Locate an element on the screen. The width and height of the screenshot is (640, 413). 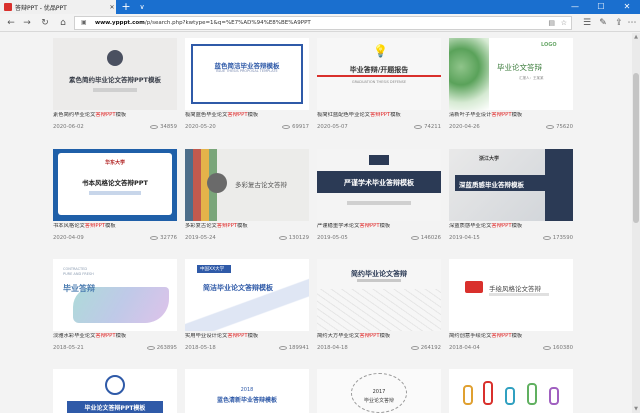
card-title: 深蓝质感毕业论文答辩PPT模板 is located at coordinates (511, 226).